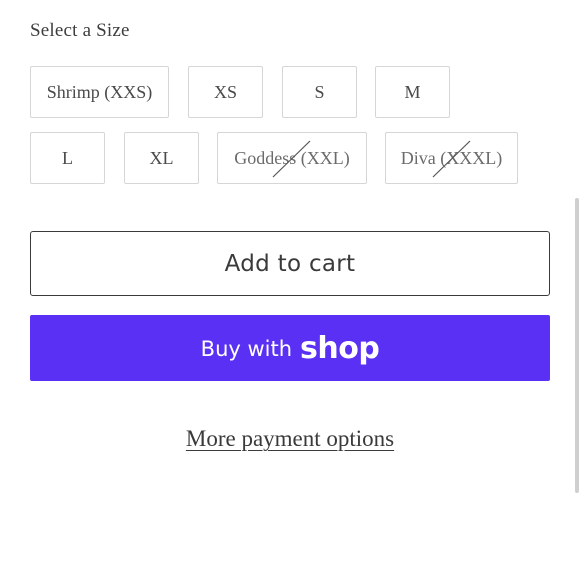 Image resolution: width=580 pixels, height=579 pixels. What do you see at coordinates (340, 348) in the screenshot?
I see `shop-pay-logo: shop` at bounding box center [340, 348].